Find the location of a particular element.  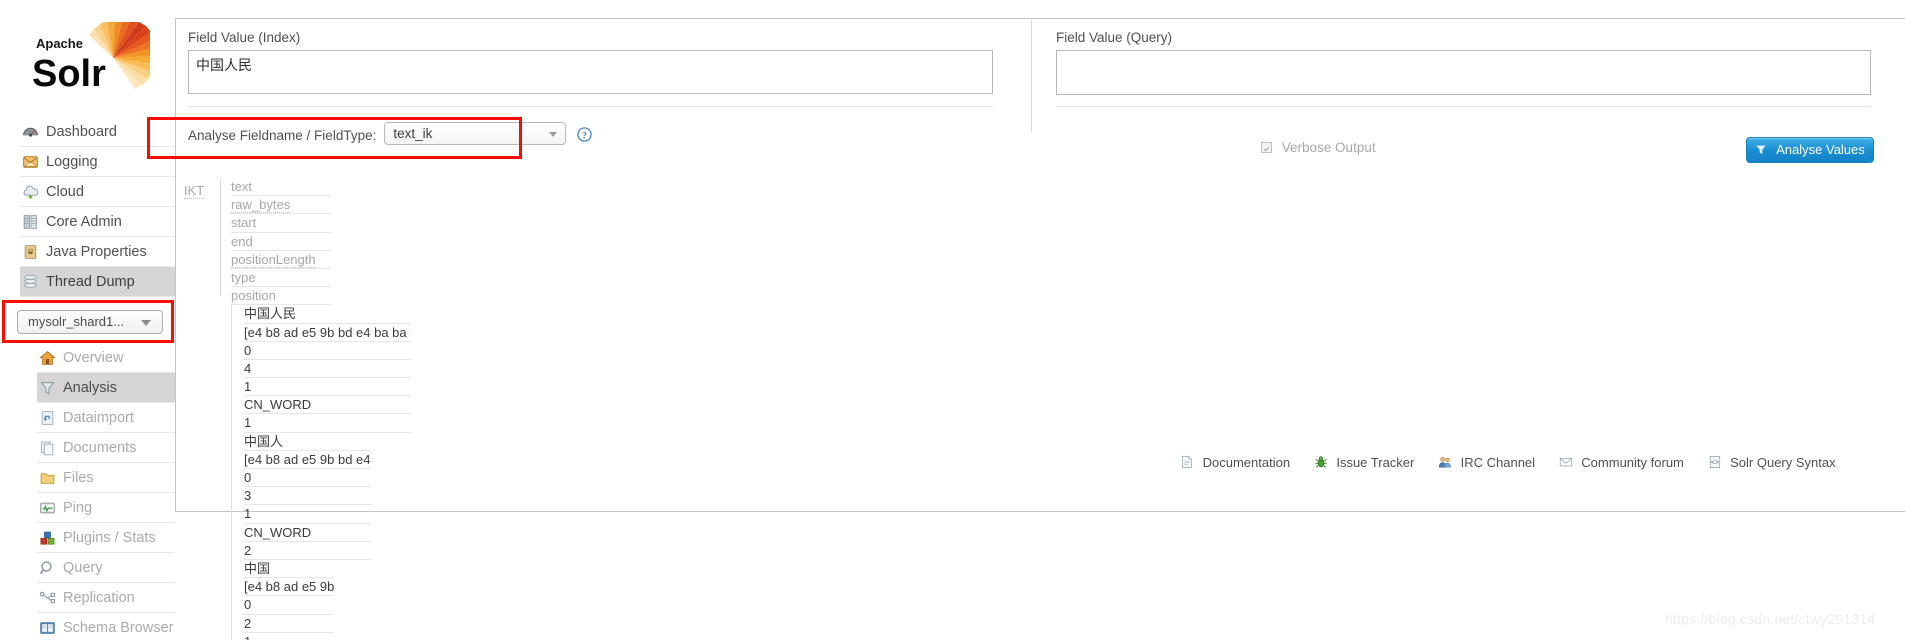

field-value-index-block: Field Value (Index) is located at coordinates (590, 62).